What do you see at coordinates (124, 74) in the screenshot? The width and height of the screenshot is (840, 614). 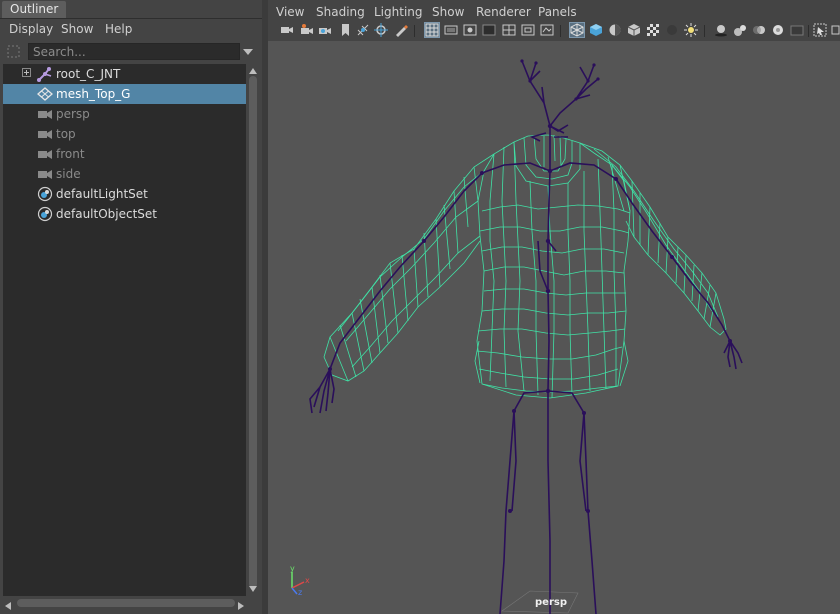 I see `tree-item-root-c-jnt: root_C_JNT` at bounding box center [124, 74].